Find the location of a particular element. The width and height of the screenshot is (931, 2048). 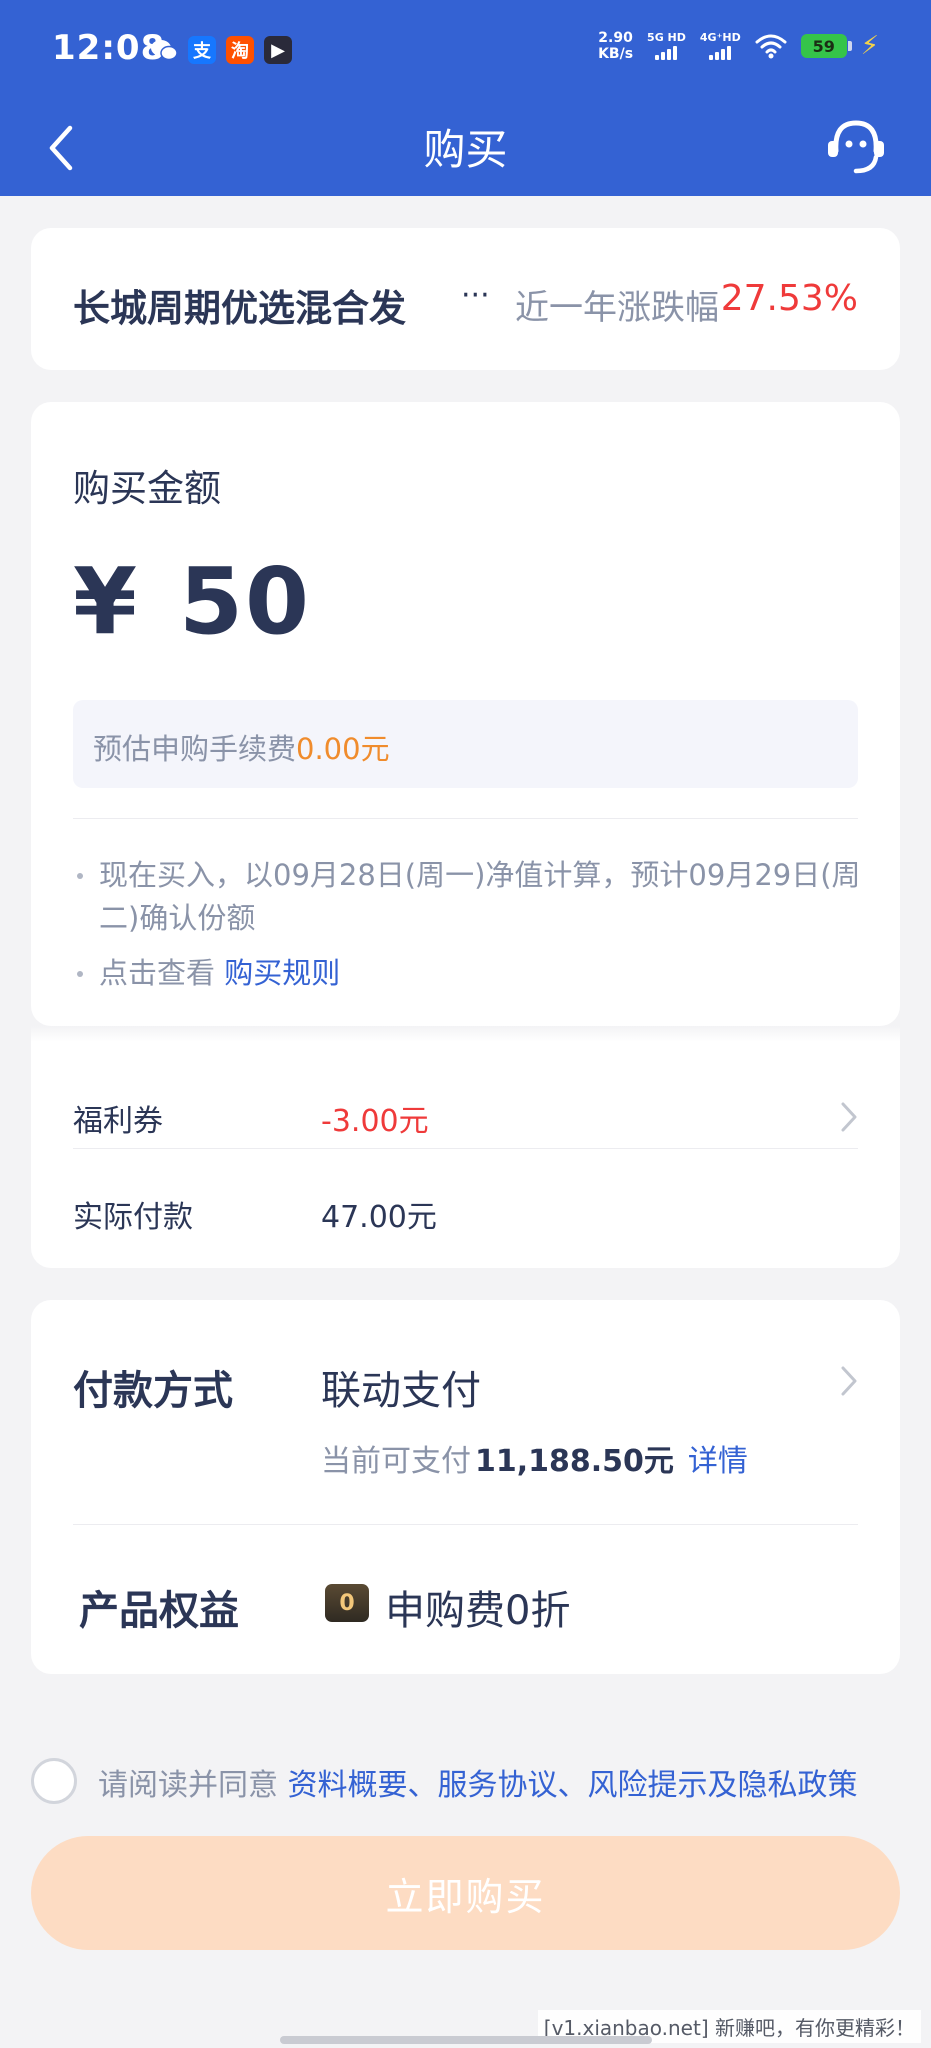

signal-4g-label: 4G⁺HD is located at coordinates (720, 37).